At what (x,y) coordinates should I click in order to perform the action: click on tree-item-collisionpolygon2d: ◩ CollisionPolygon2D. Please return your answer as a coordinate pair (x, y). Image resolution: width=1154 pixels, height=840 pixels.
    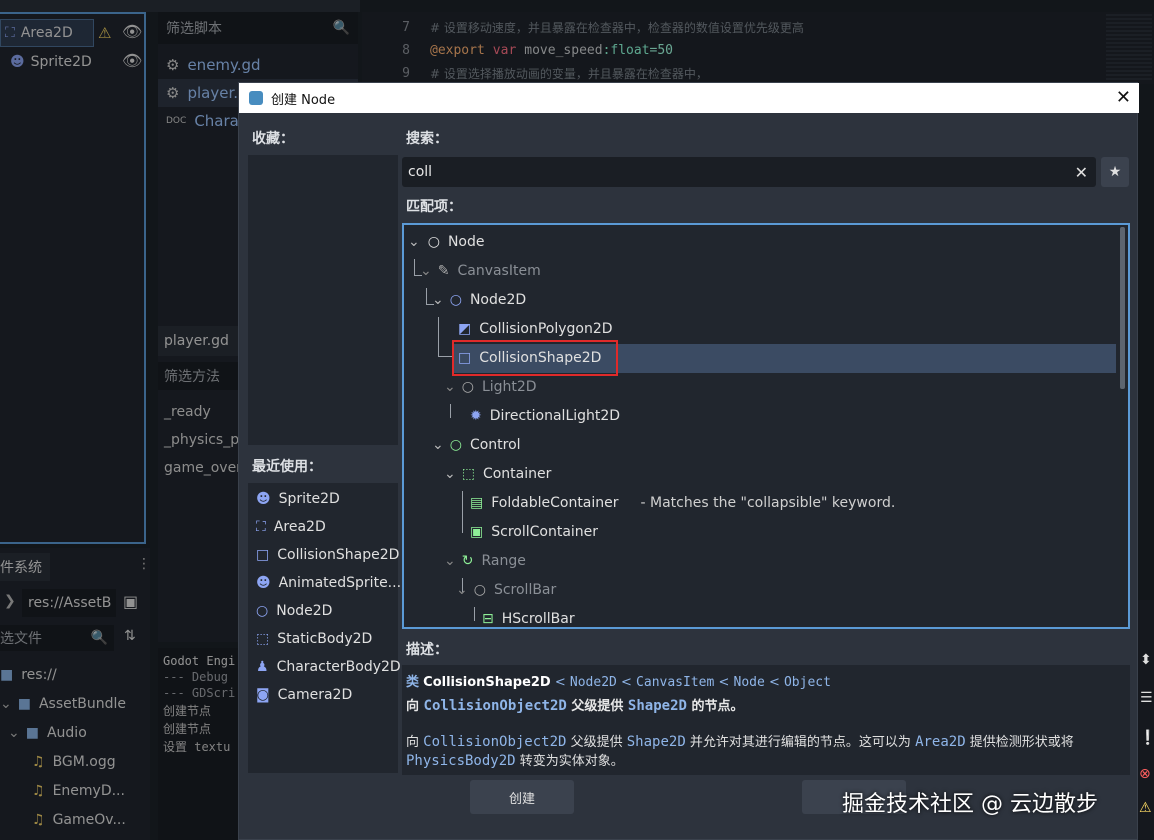
    Looking at the image, I should click on (535, 328).